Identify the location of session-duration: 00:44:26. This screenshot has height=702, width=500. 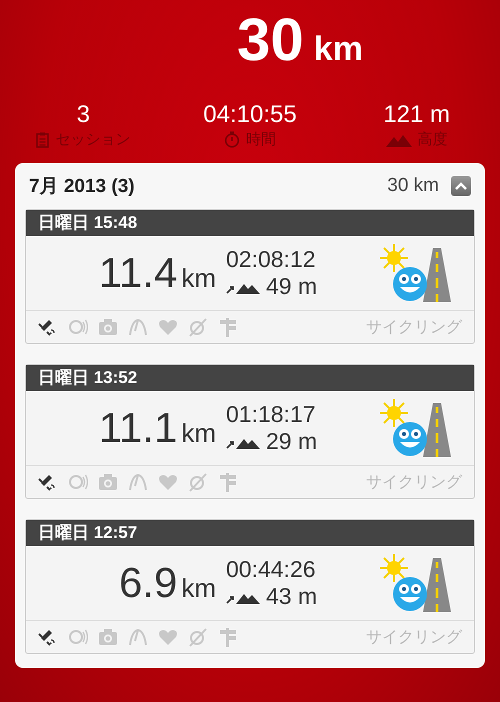
(271, 569).